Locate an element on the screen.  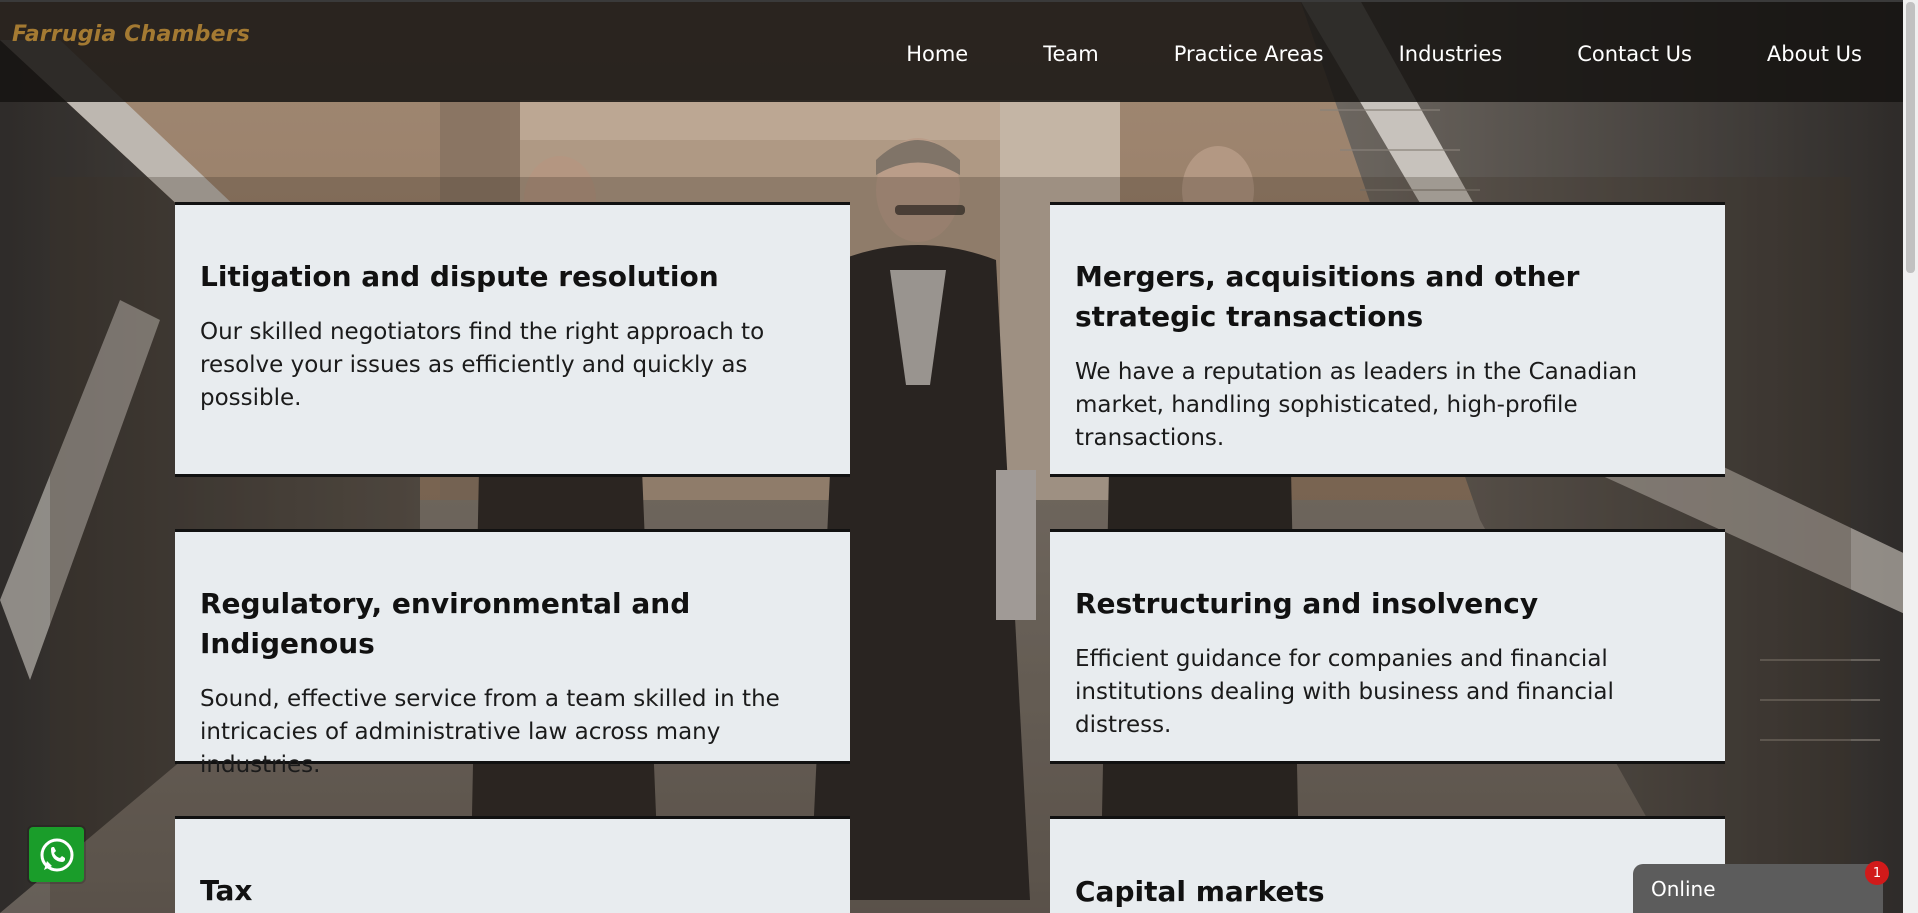
site-logo: Farrugia Chambers is located at coordinates (131, 34).